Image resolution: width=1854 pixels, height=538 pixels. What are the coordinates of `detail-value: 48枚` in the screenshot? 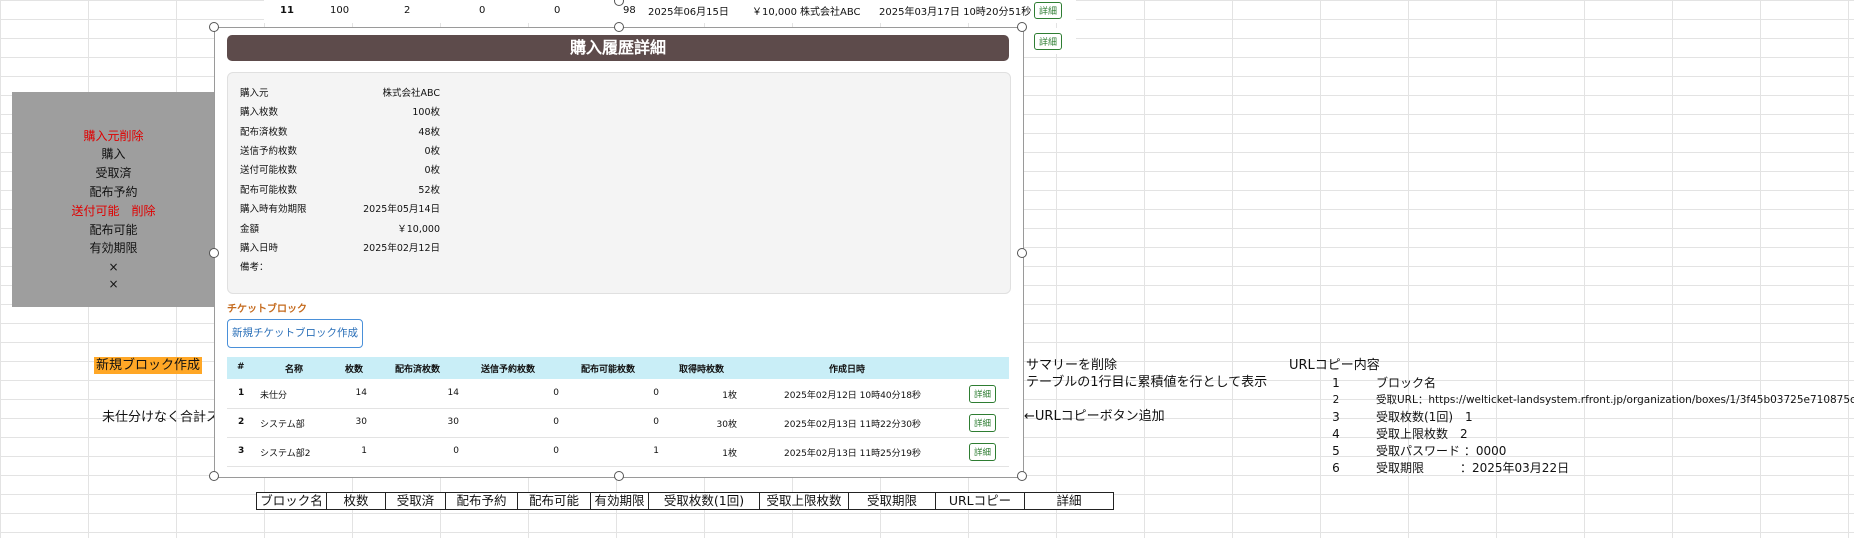 It's located at (429, 132).